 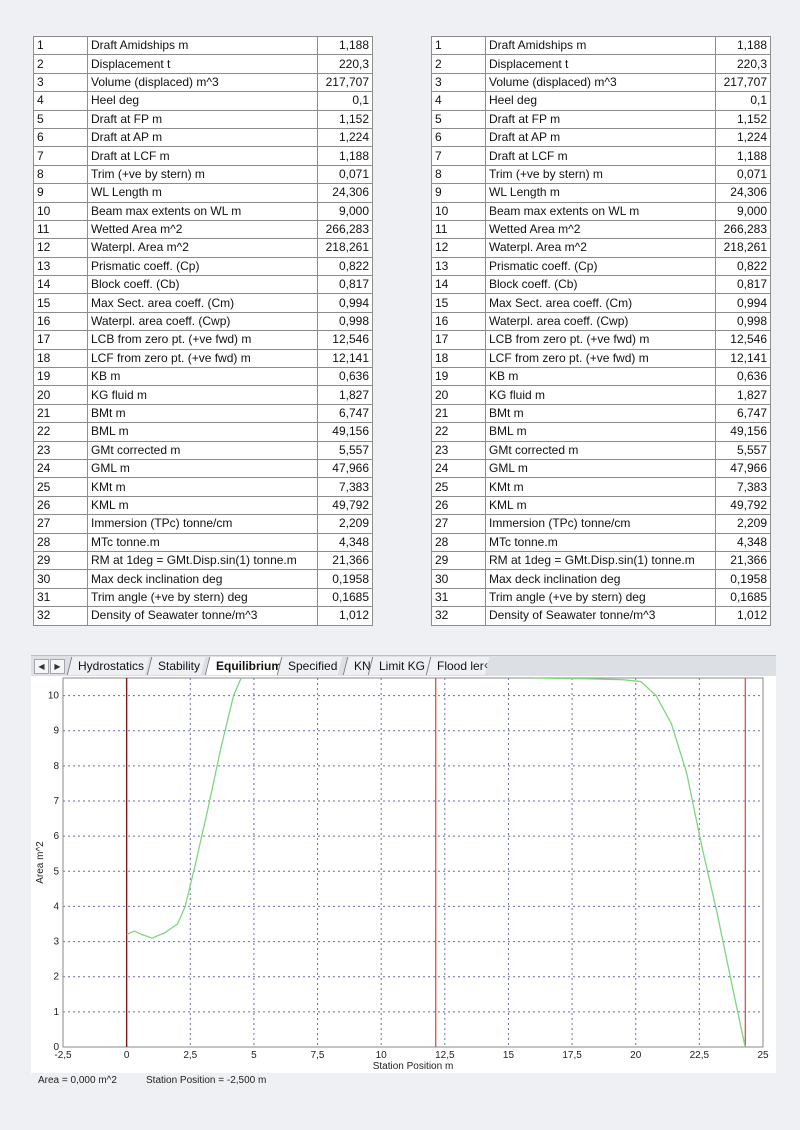 I want to click on tab-specified: Specified, so click(x=309, y=666).